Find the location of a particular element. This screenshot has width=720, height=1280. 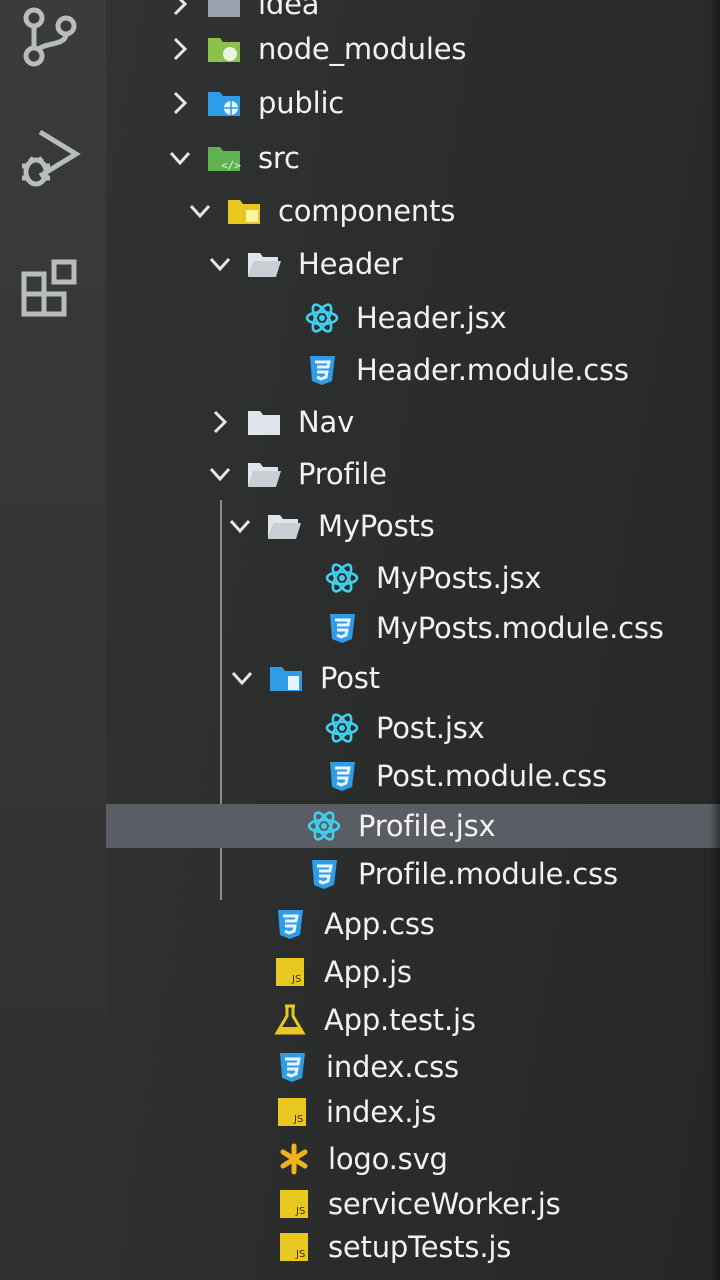

tree-file-row: Header.module.css is located at coordinates (413, 370).